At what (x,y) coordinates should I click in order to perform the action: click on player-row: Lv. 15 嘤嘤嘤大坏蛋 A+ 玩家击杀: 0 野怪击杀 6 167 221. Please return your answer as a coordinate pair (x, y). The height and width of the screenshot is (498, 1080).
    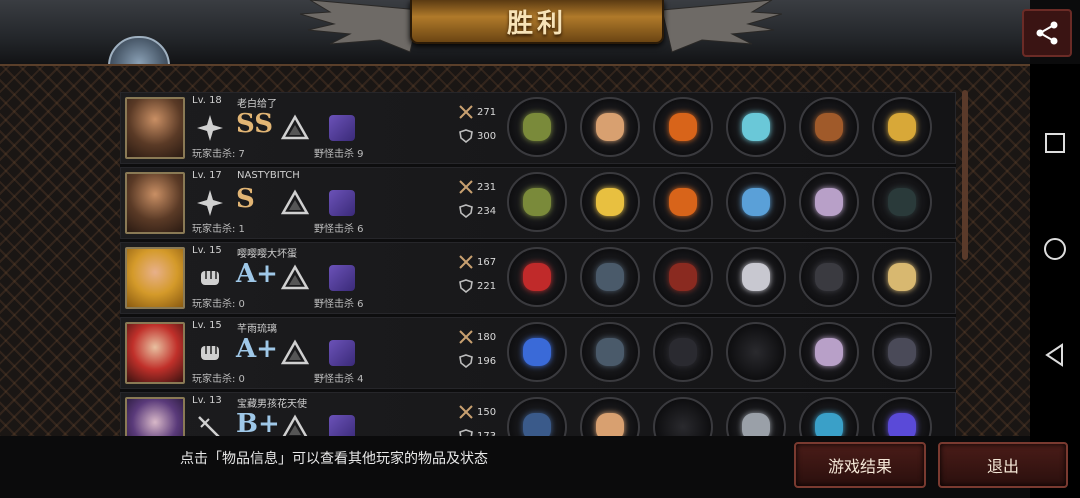
    Looking at the image, I should click on (538, 278).